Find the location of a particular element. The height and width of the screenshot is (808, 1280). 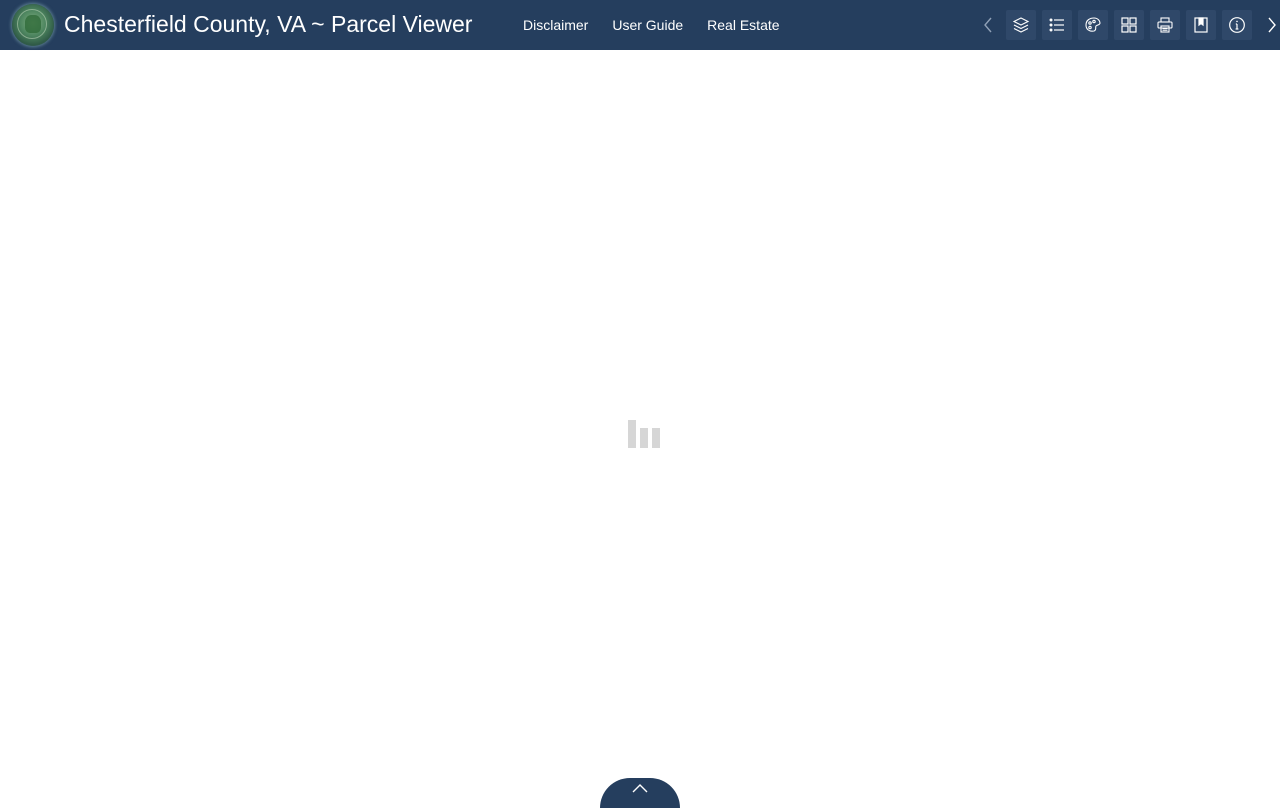

bookmark-icon is located at coordinates (1201, 25).